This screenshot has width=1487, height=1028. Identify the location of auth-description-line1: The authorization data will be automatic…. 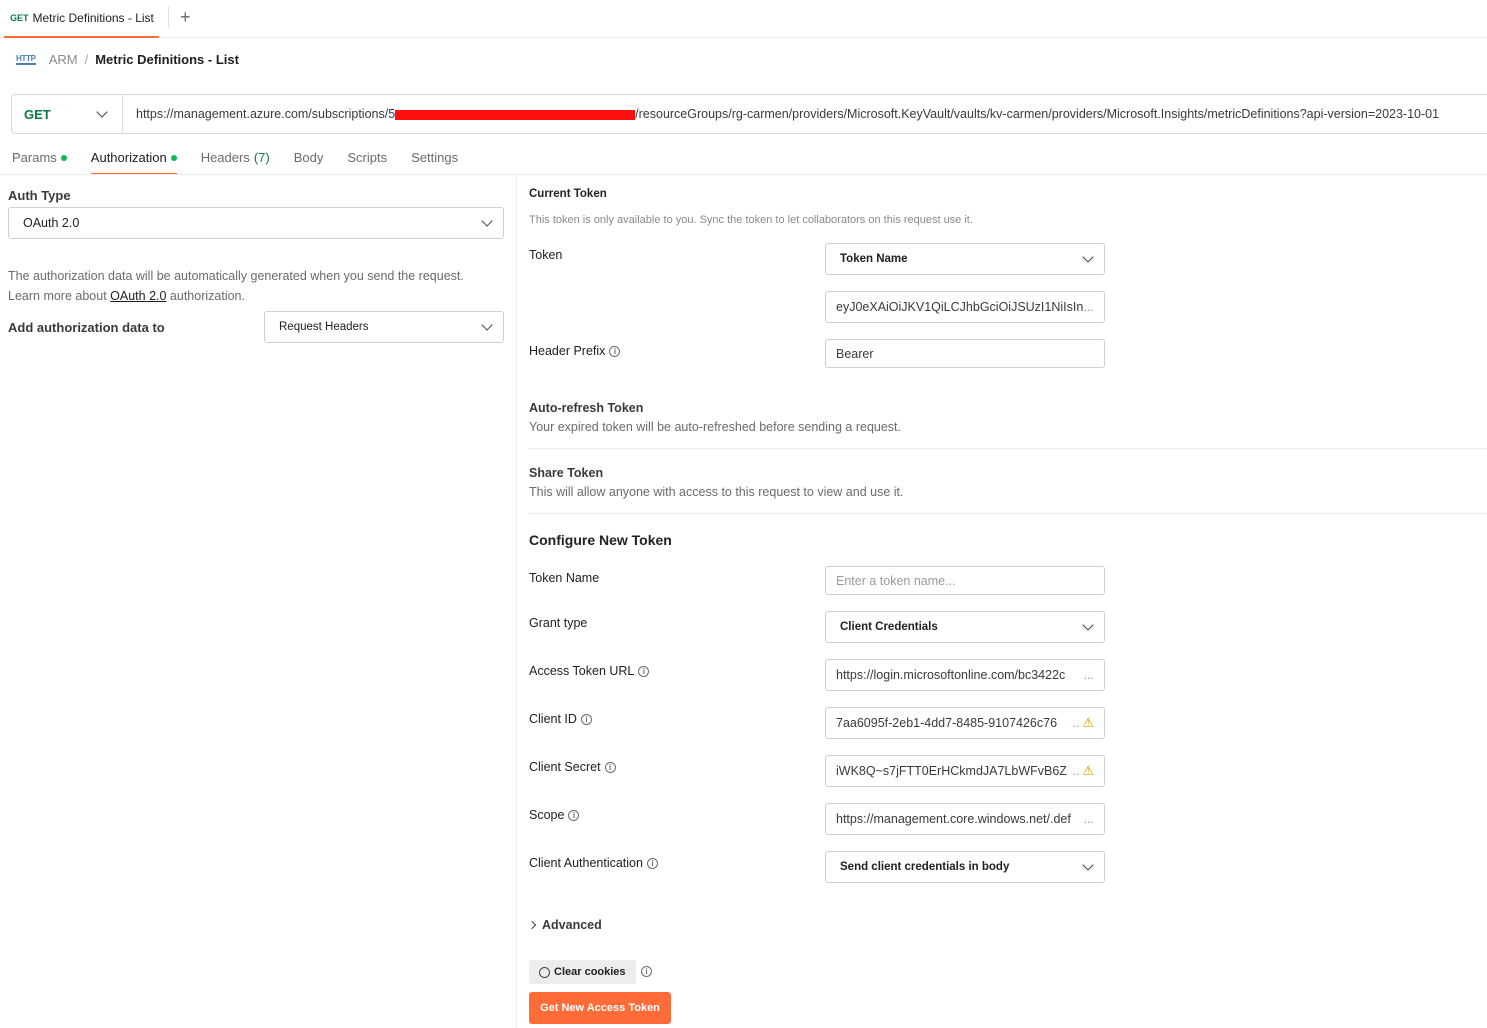
(236, 276).